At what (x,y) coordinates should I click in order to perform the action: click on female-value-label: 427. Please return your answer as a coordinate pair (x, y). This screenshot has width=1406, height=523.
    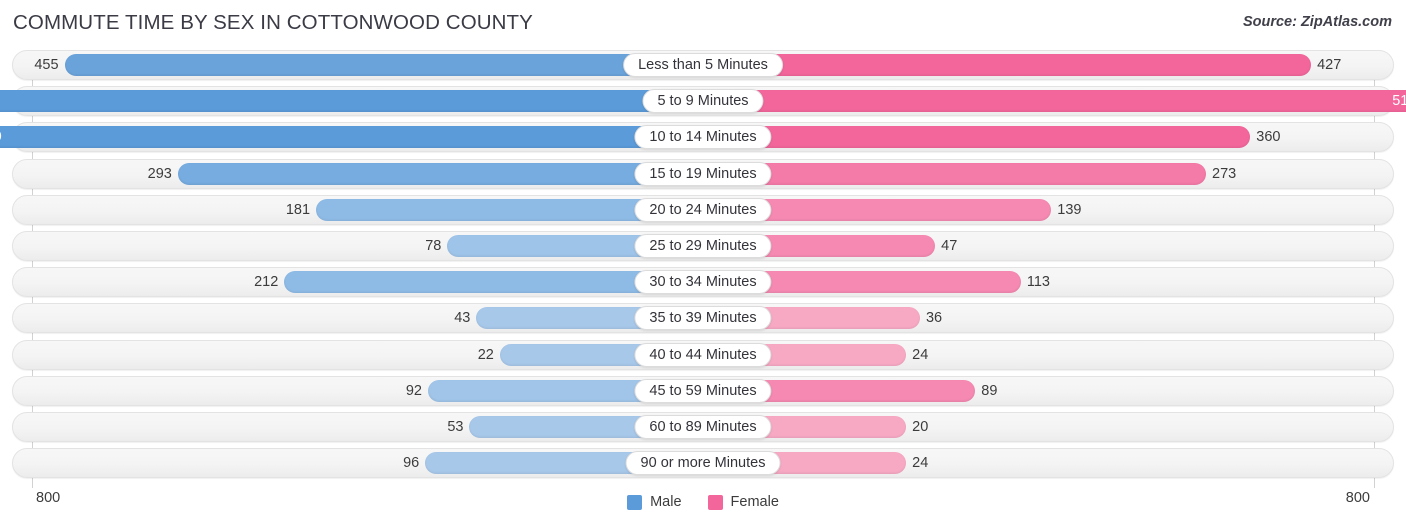
    Looking at the image, I should click on (1329, 65).